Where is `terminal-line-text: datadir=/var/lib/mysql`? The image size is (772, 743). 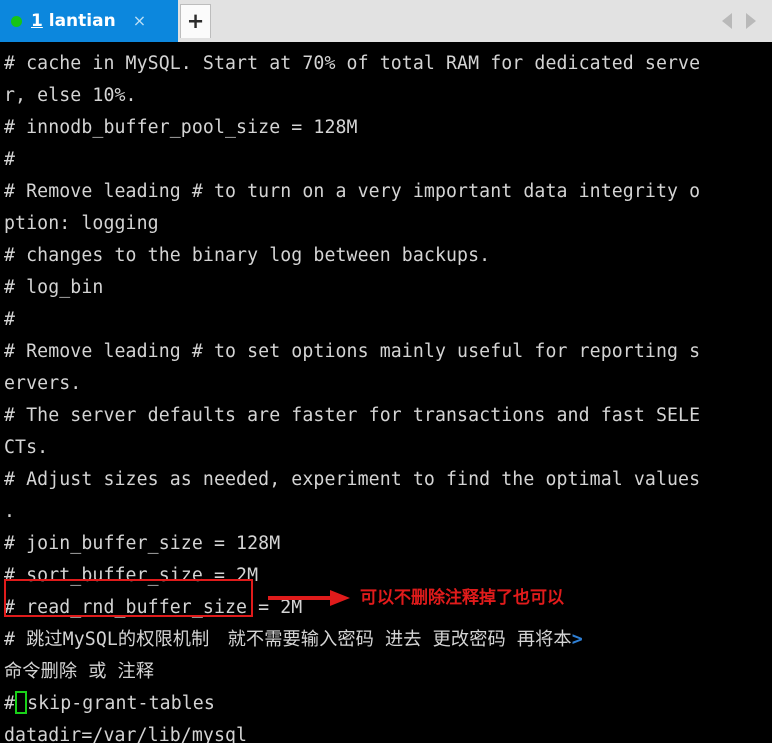
terminal-line-text: datadir=/var/lib/mysql is located at coordinates (126, 734).